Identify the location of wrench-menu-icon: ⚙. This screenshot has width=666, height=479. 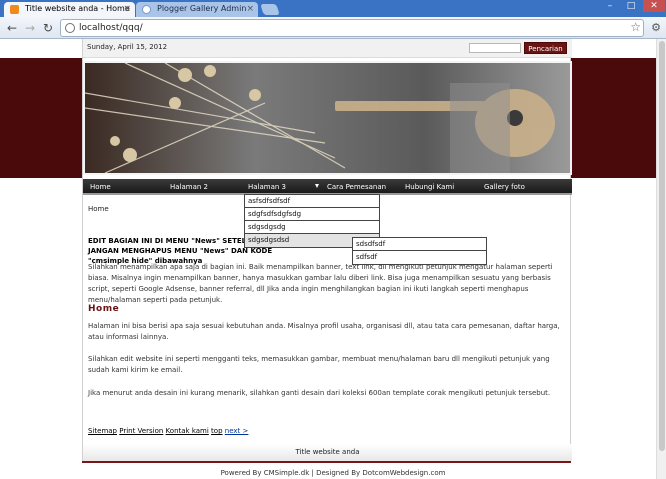
(656, 28).